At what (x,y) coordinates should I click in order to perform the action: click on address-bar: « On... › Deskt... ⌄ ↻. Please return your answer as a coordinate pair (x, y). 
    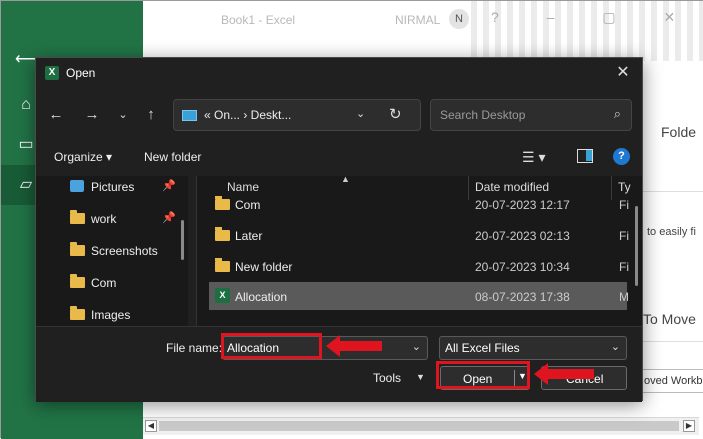
    Looking at the image, I should click on (297, 115).